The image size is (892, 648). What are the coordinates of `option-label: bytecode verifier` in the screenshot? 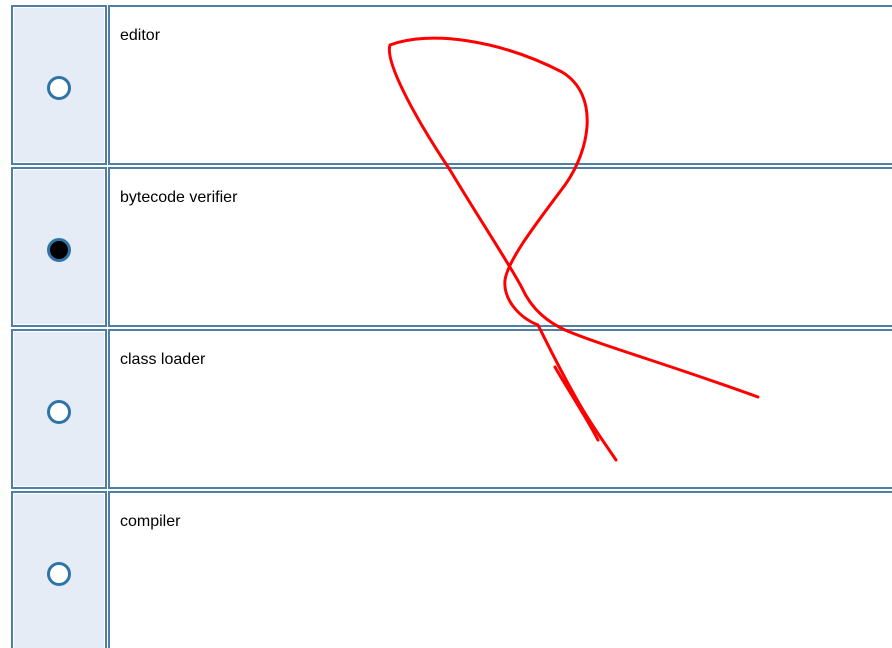 It's located at (179, 197).